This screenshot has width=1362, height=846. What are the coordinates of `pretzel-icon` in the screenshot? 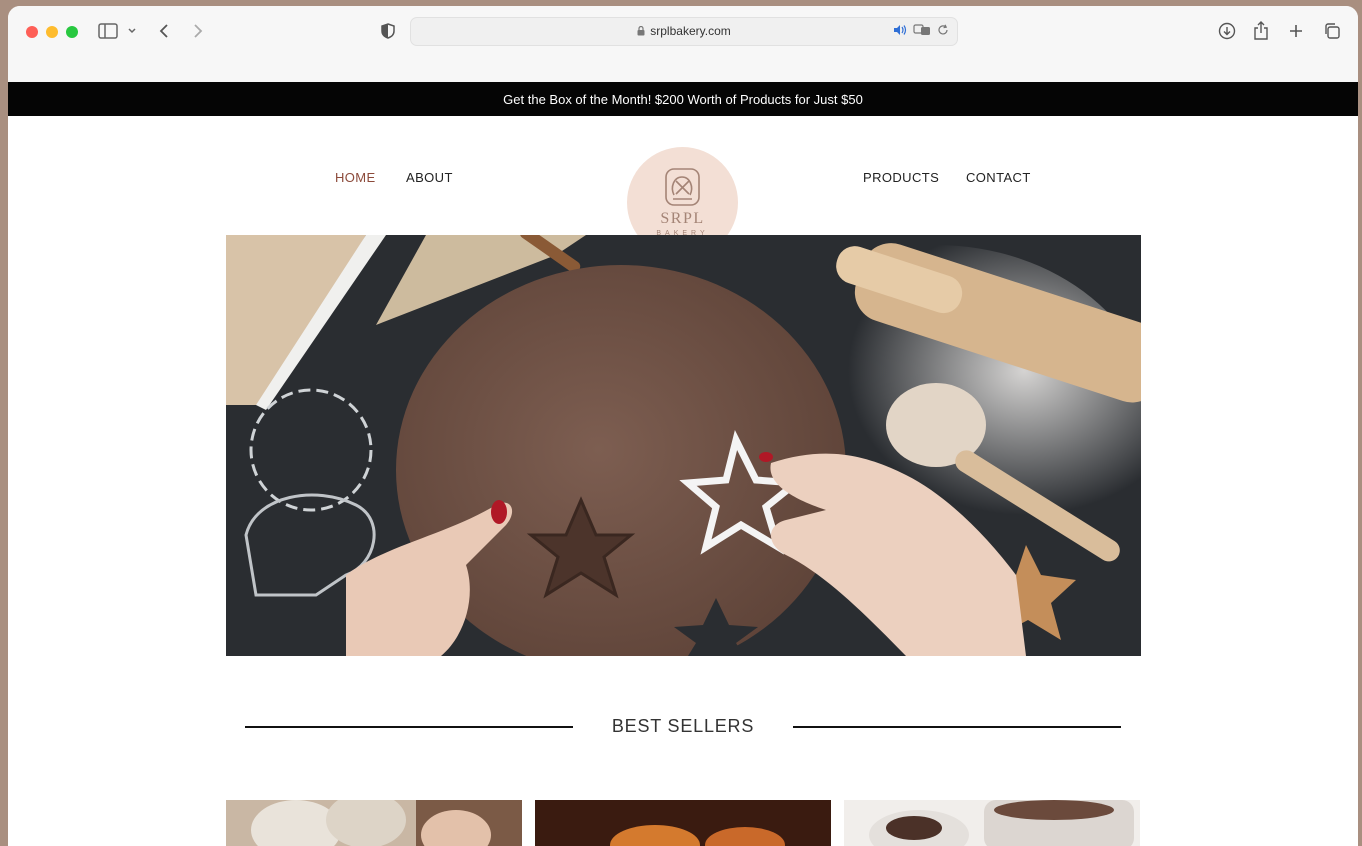 It's located at (682, 189).